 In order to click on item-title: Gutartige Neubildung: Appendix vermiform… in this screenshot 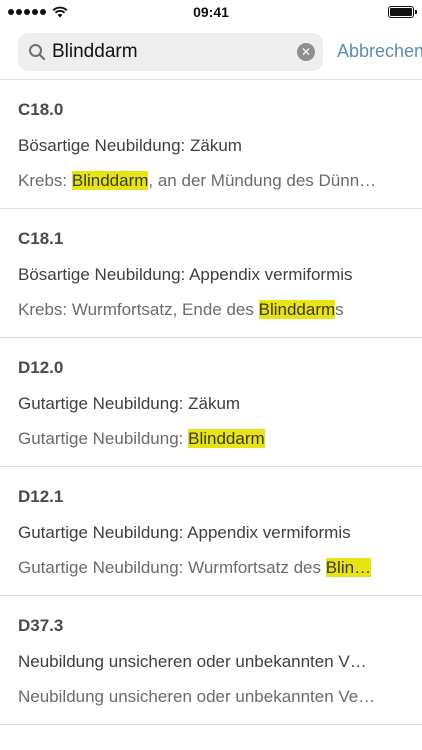, I will do `click(184, 532)`.